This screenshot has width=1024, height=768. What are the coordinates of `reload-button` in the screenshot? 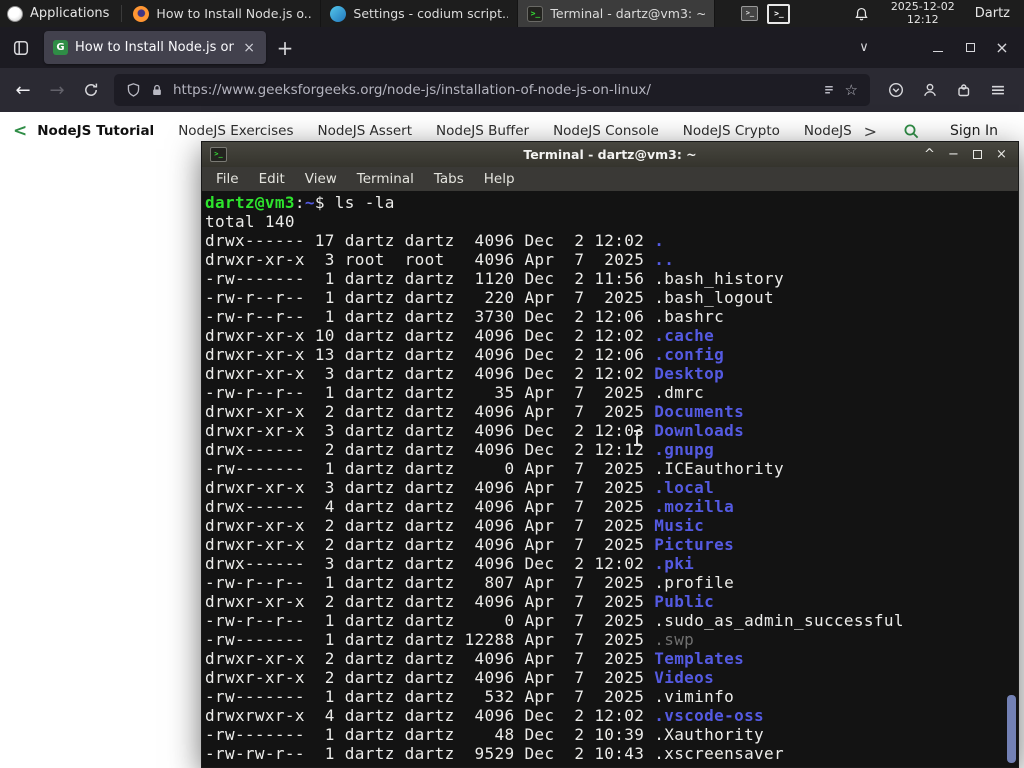 It's located at (91, 90).